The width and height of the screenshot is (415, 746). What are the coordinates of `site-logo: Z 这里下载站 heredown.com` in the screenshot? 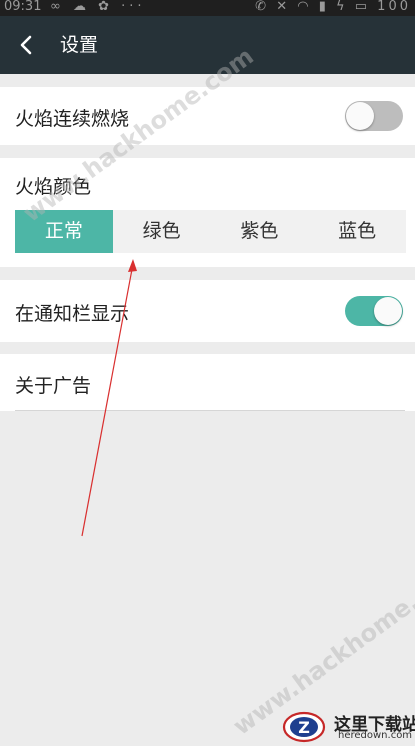 It's located at (348, 726).